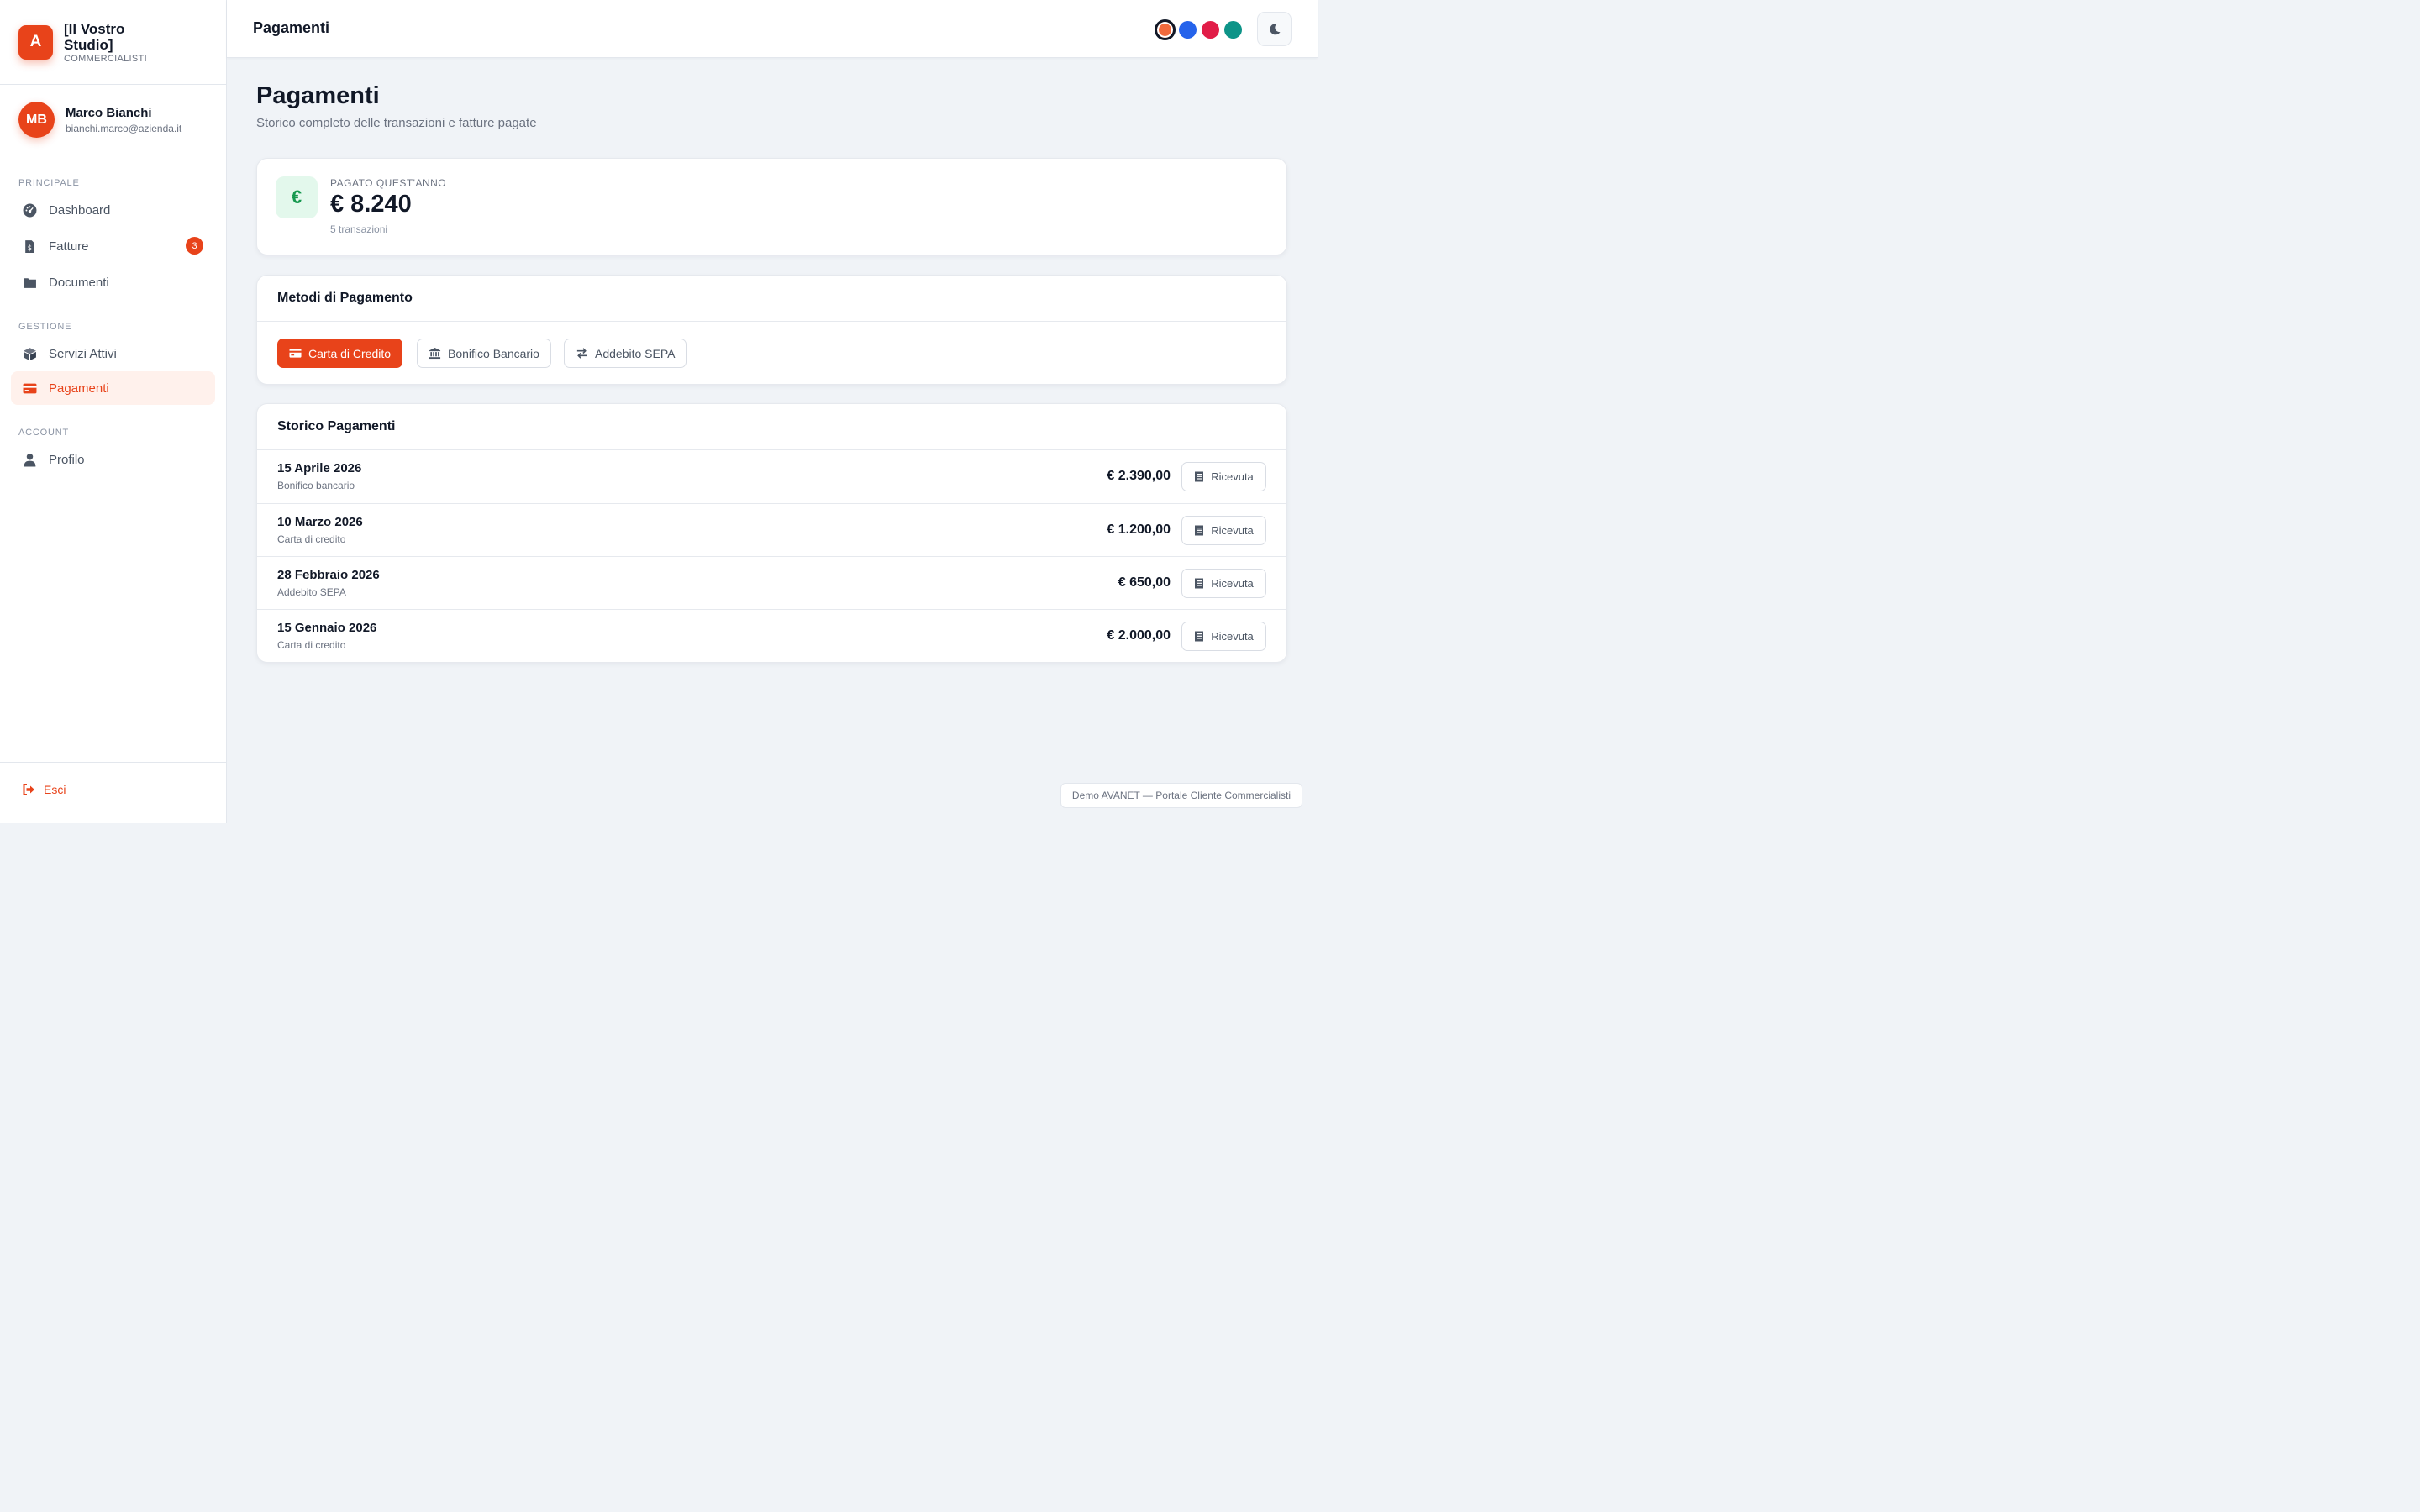 Image resolution: width=2420 pixels, height=1512 pixels. I want to click on theme-color-teal, so click(1233, 30).